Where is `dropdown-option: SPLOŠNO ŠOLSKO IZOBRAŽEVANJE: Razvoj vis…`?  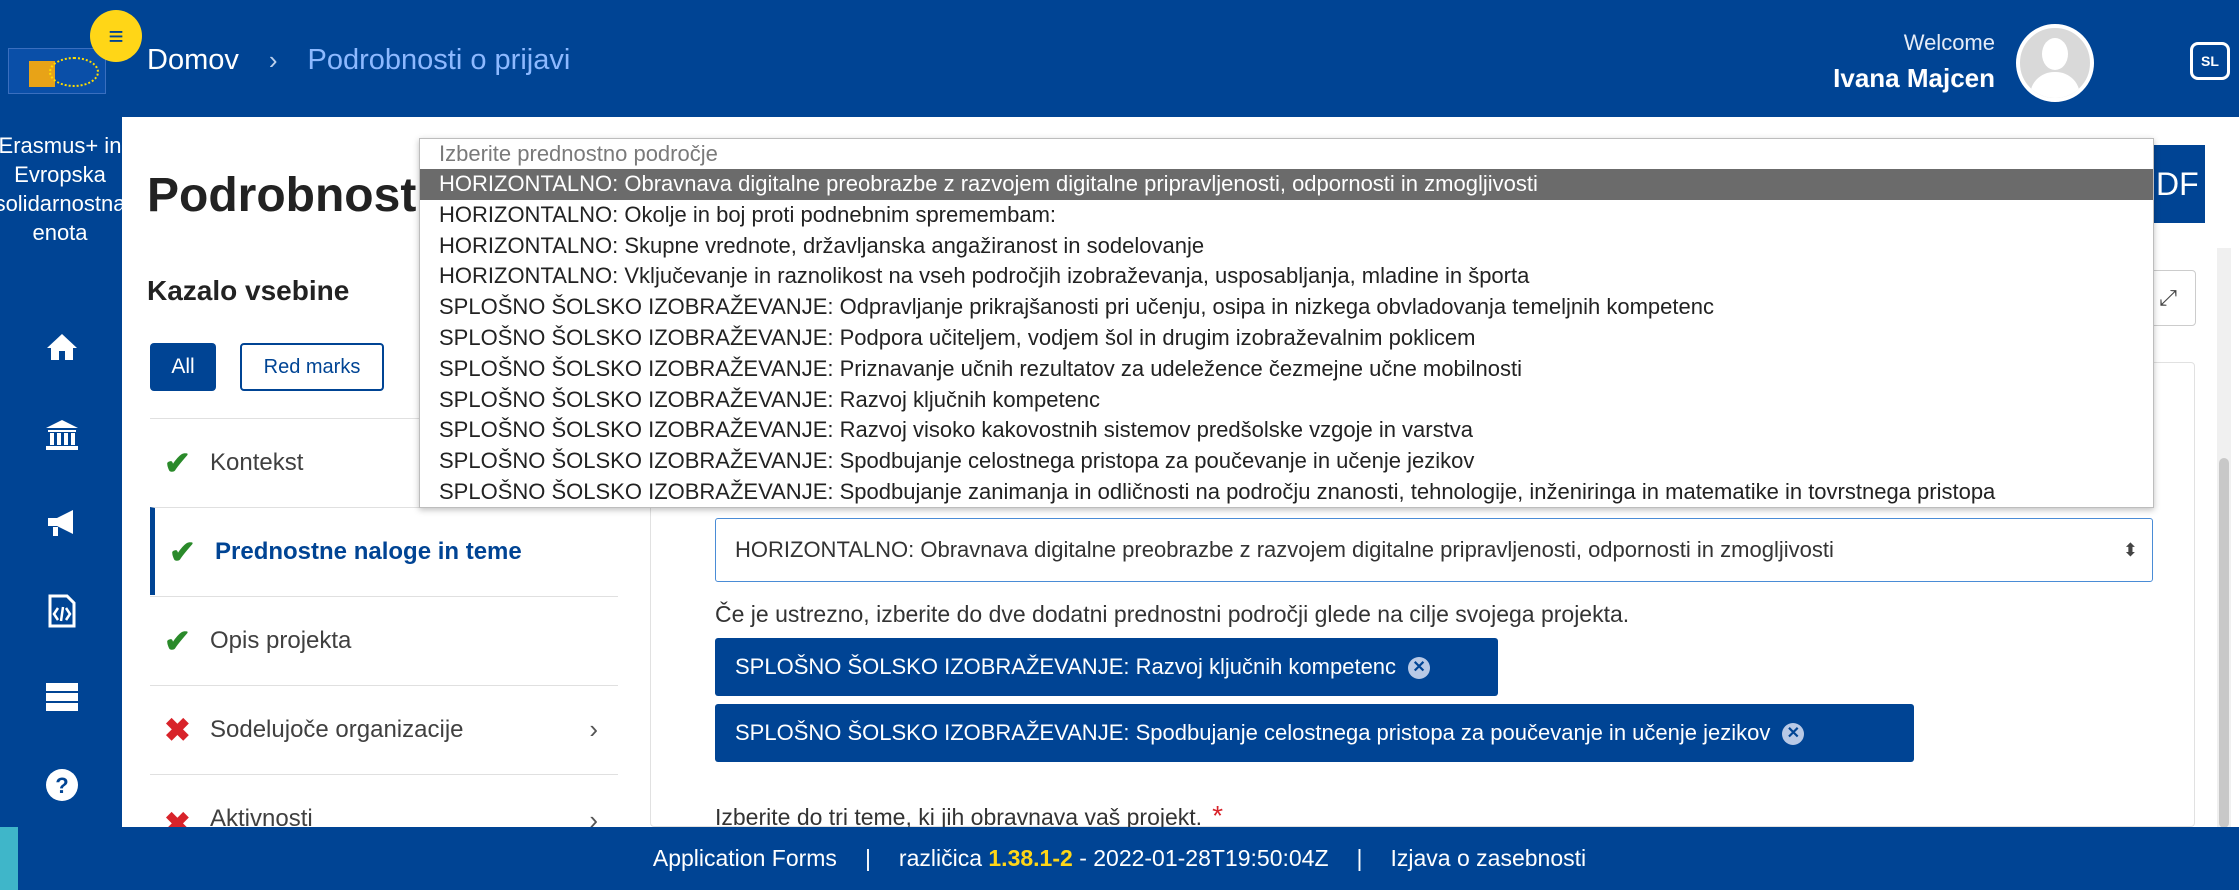 dropdown-option: SPLOŠNO ŠOLSKO IZOBRAŽEVANJE: Razvoj vis… is located at coordinates (1286, 430).